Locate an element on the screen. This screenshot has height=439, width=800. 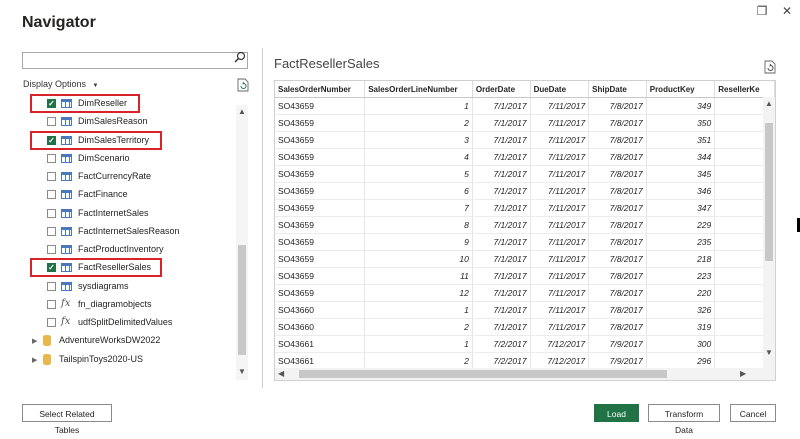
table-cell: 9 is located at coordinates (418, 242).